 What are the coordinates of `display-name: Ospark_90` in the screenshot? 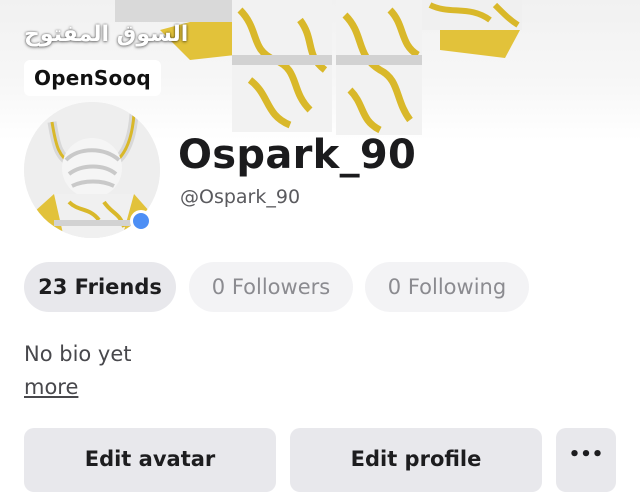 It's located at (297, 155).